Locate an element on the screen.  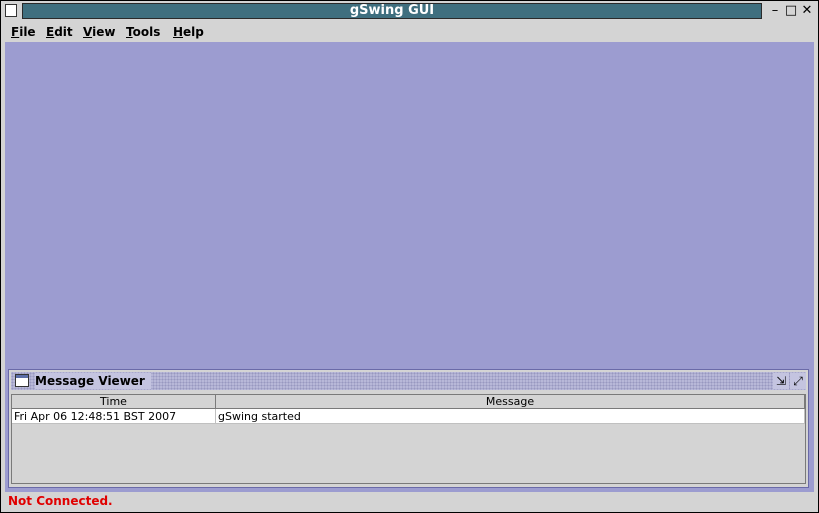
close-icon: ✕ is located at coordinates (807, 11).